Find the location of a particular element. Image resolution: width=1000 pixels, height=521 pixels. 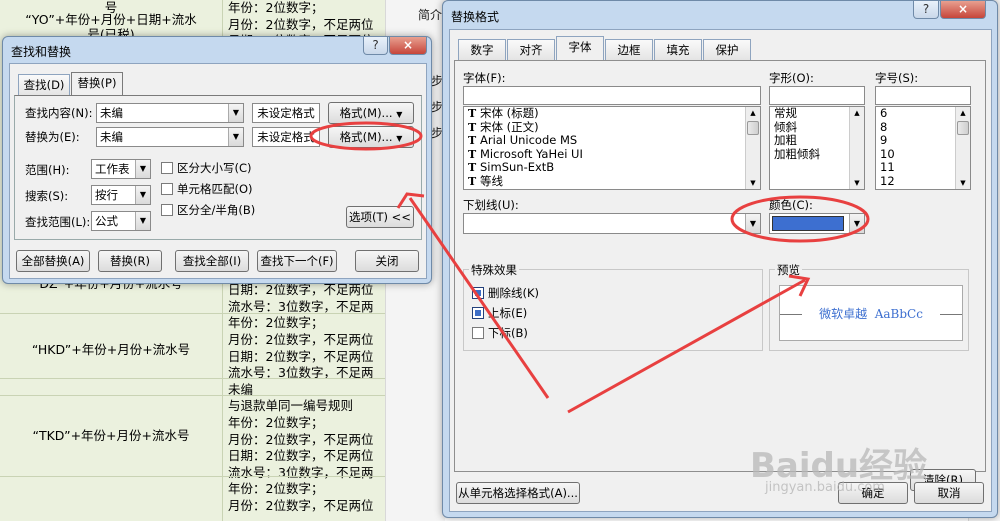

find-value: 未编 is located at coordinates (111, 113).